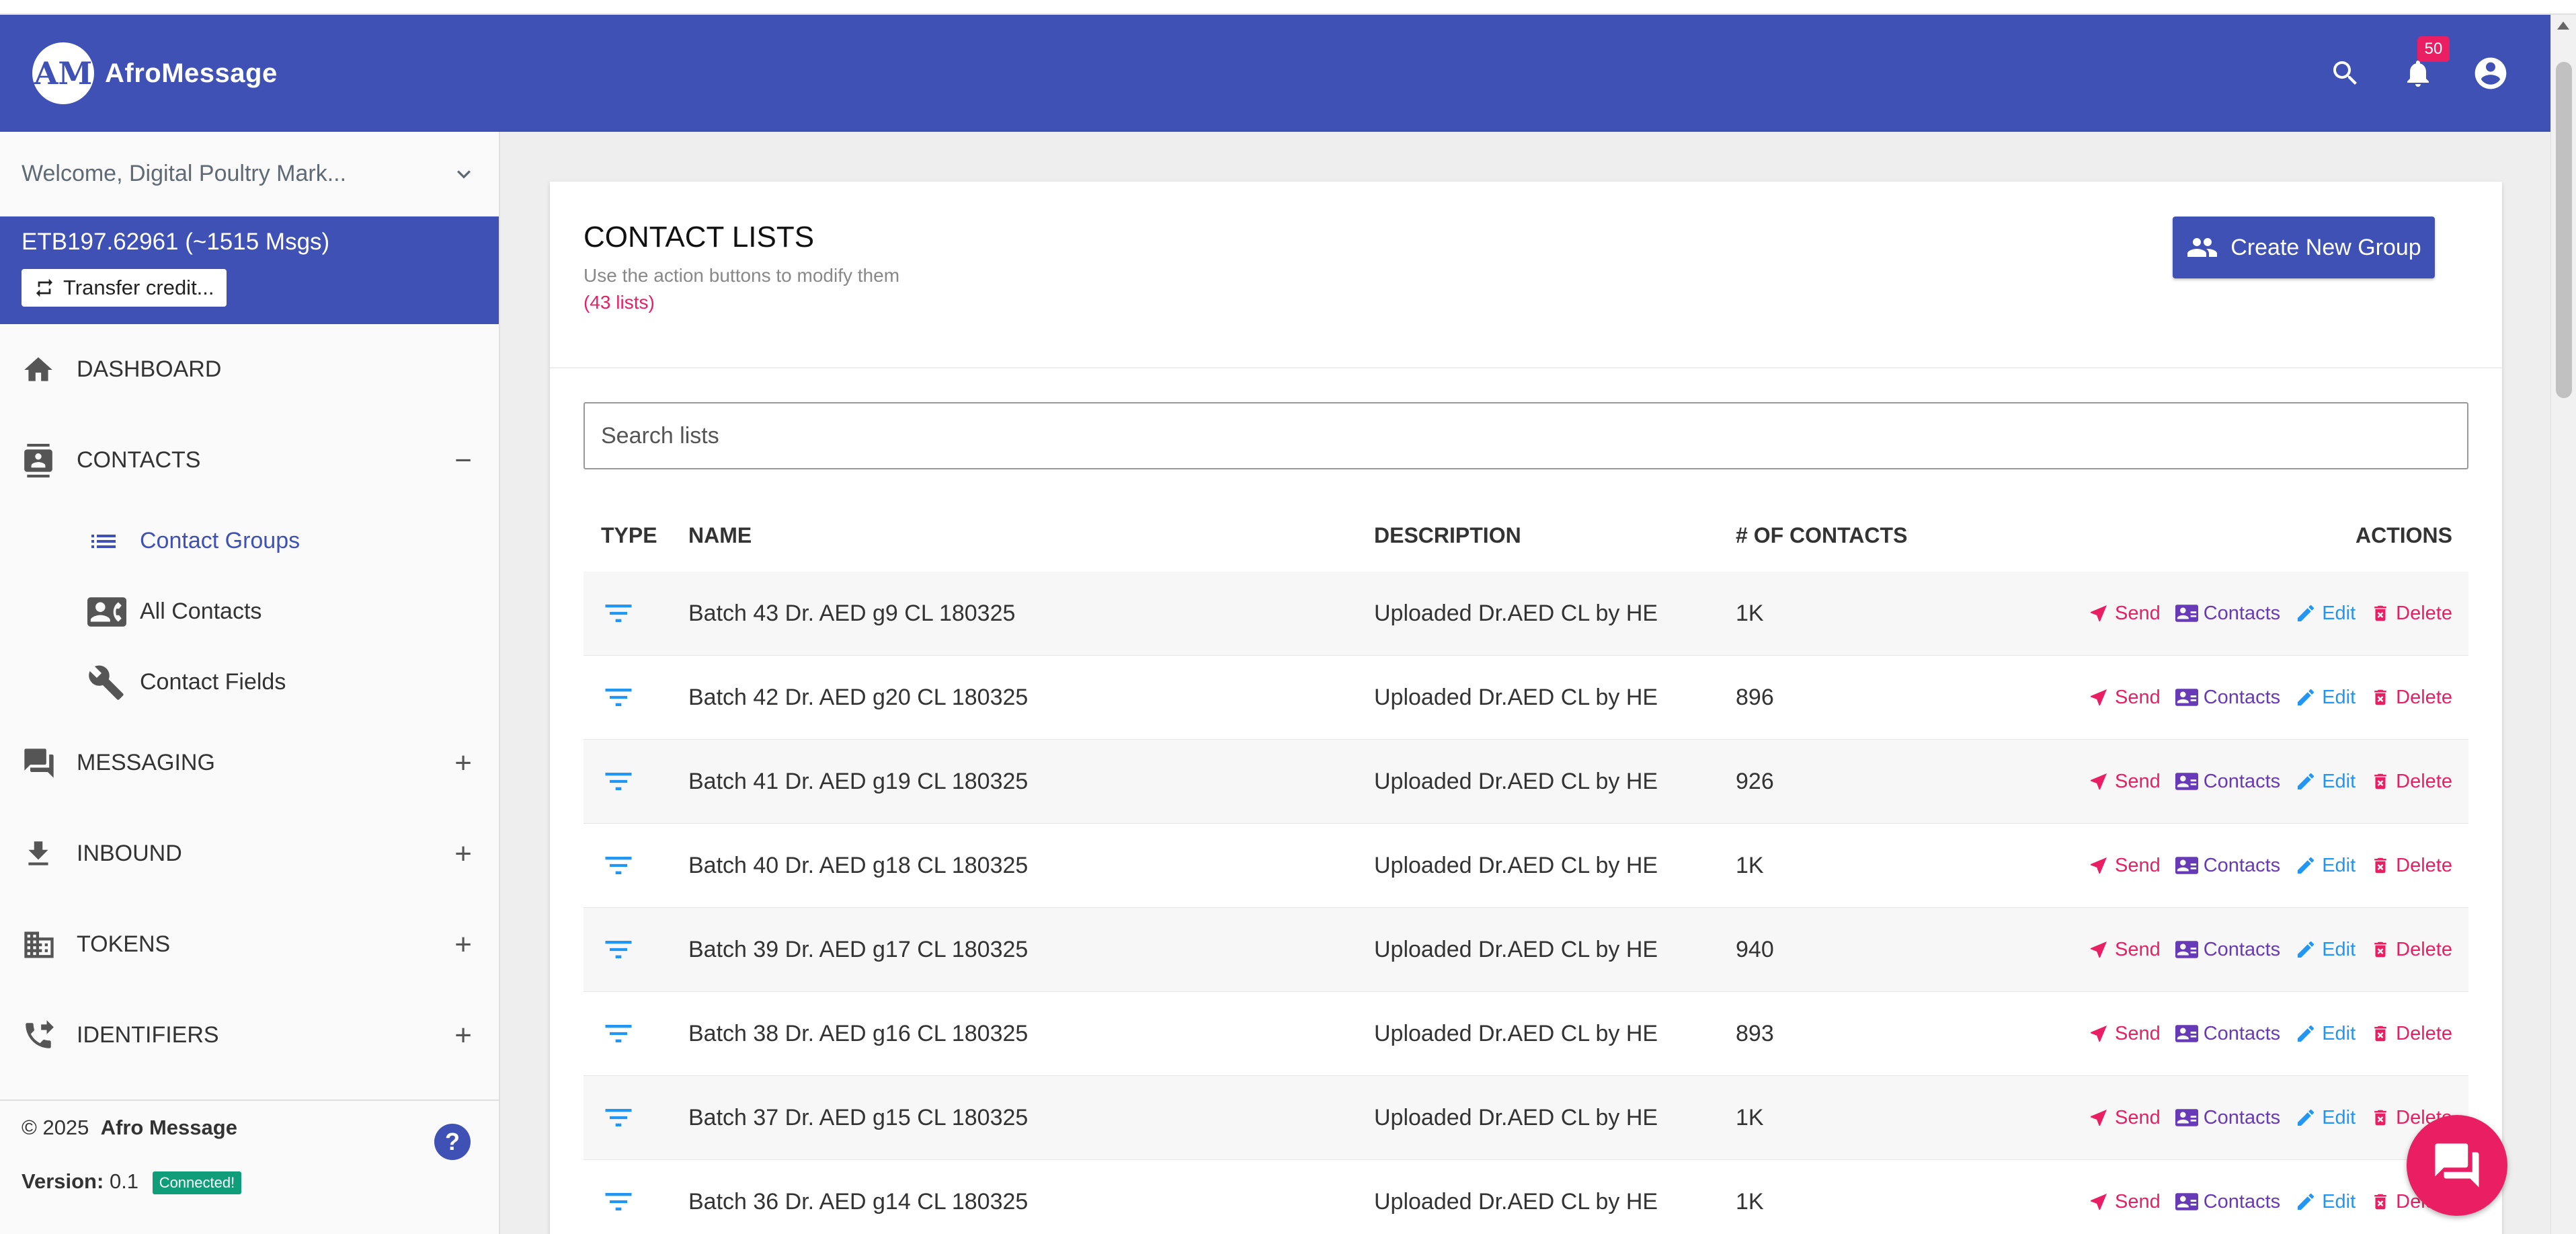  What do you see at coordinates (39, 763) in the screenshot?
I see `forum-icon` at bounding box center [39, 763].